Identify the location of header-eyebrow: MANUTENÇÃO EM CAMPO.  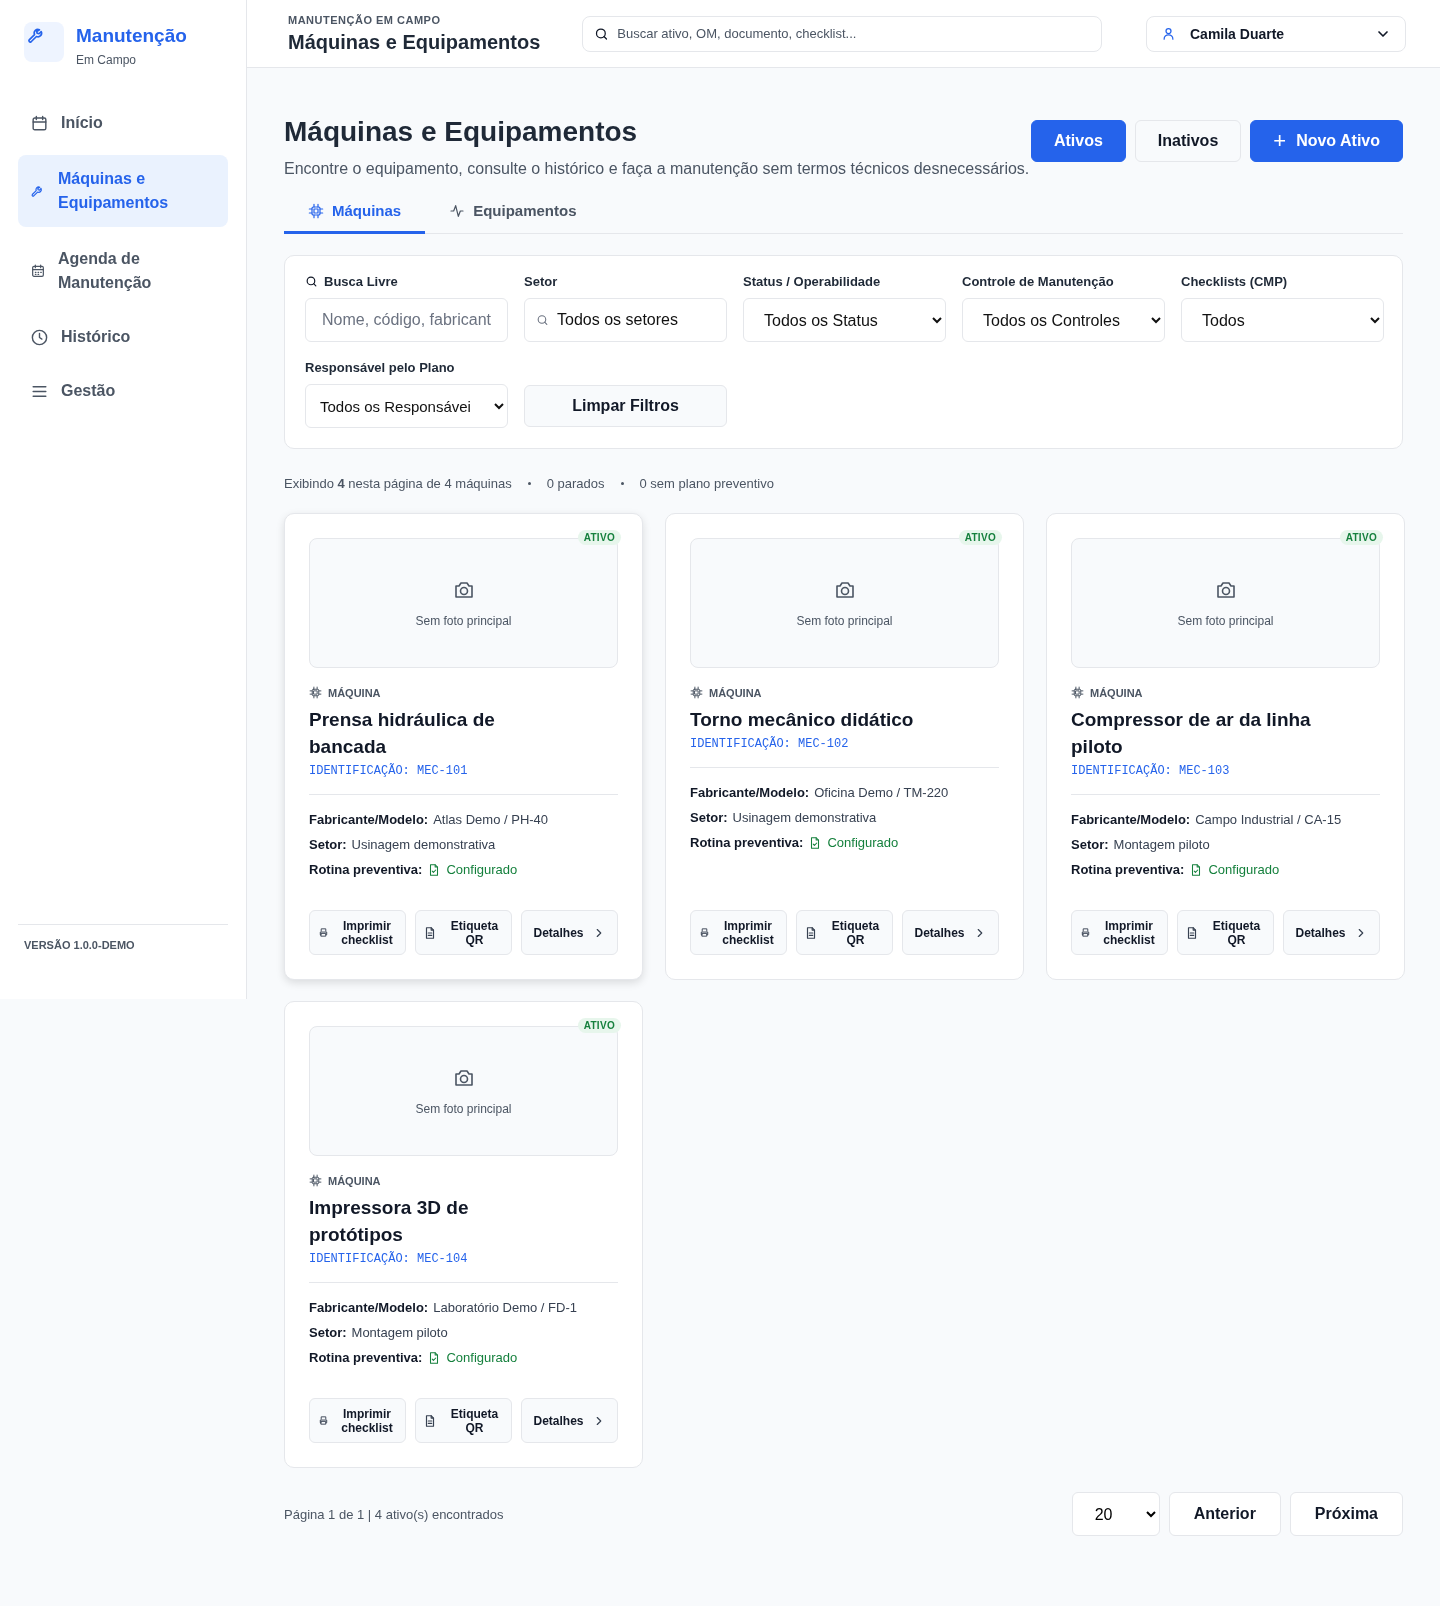
(365, 19).